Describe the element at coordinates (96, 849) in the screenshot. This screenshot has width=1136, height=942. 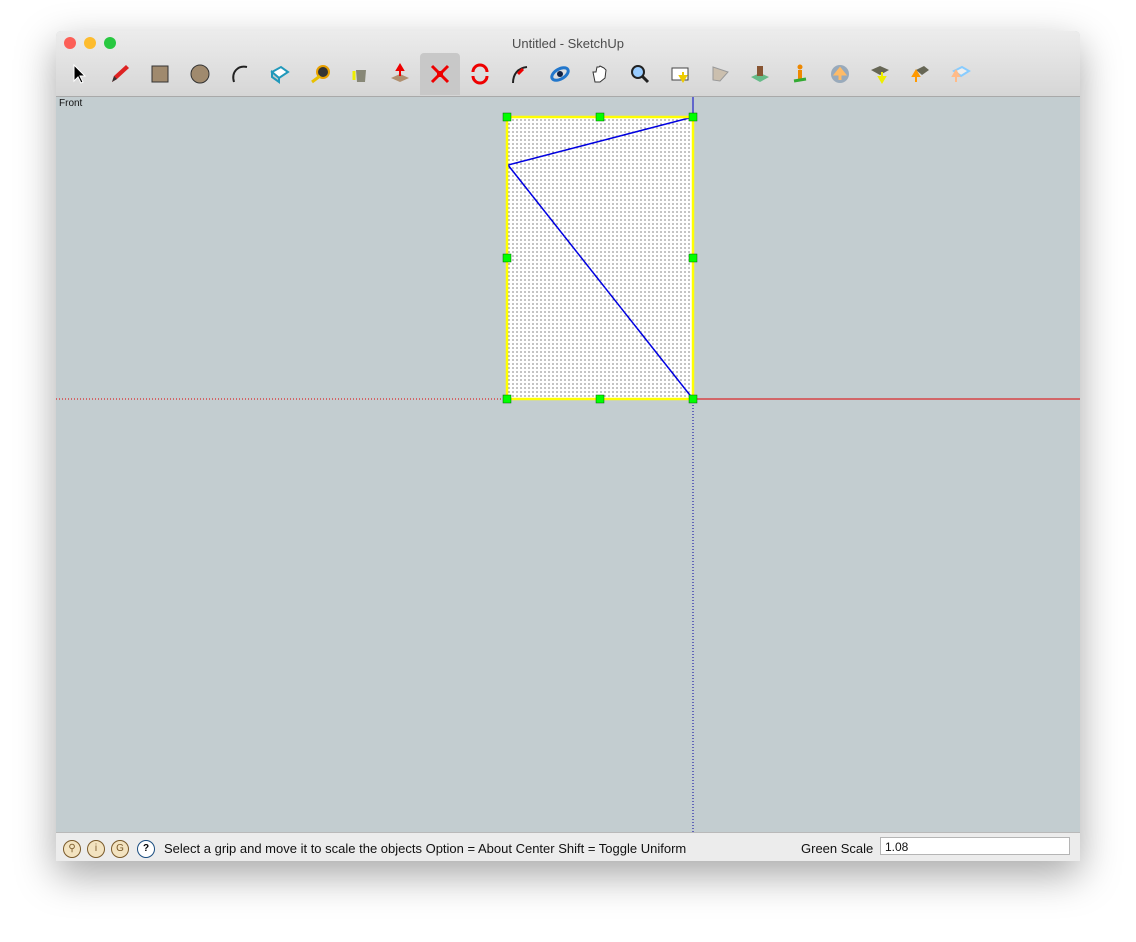
I see `credits-icon: i` at that location.